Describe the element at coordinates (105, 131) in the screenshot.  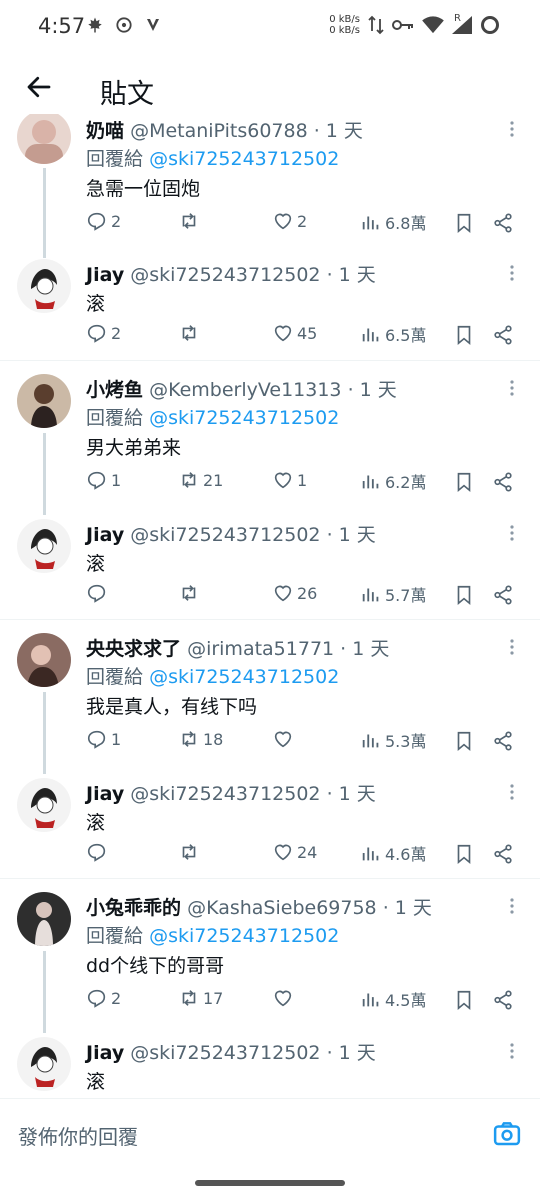
I see `display-name: 奶喵` at that location.